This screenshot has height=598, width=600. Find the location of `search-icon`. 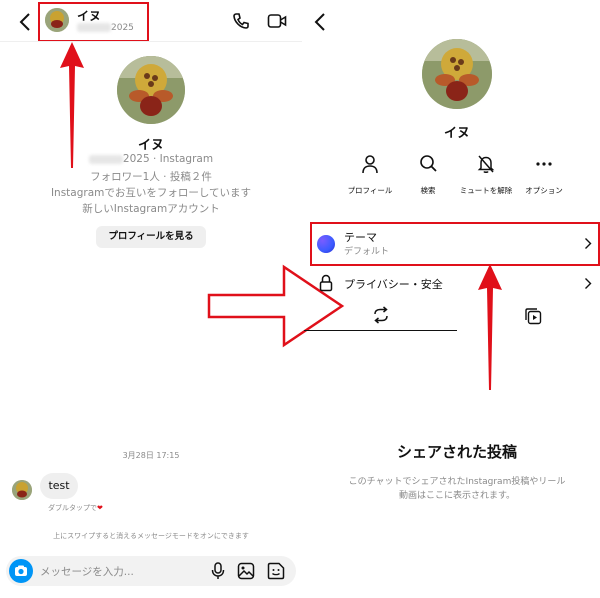

search-icon is located at coordinates (428, 164).